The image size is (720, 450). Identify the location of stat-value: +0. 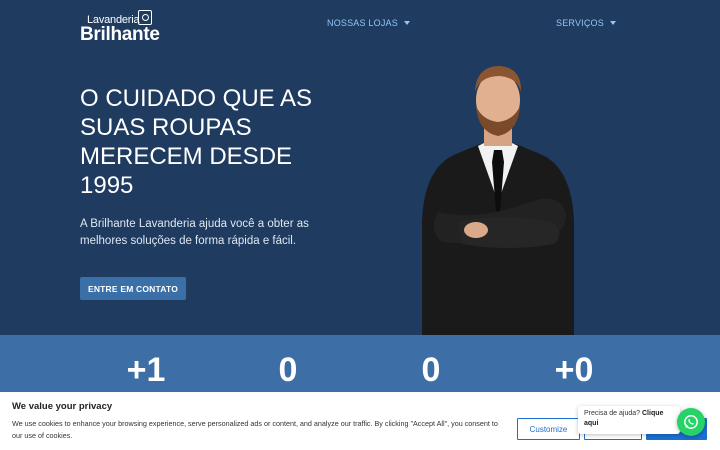
(574, 370).